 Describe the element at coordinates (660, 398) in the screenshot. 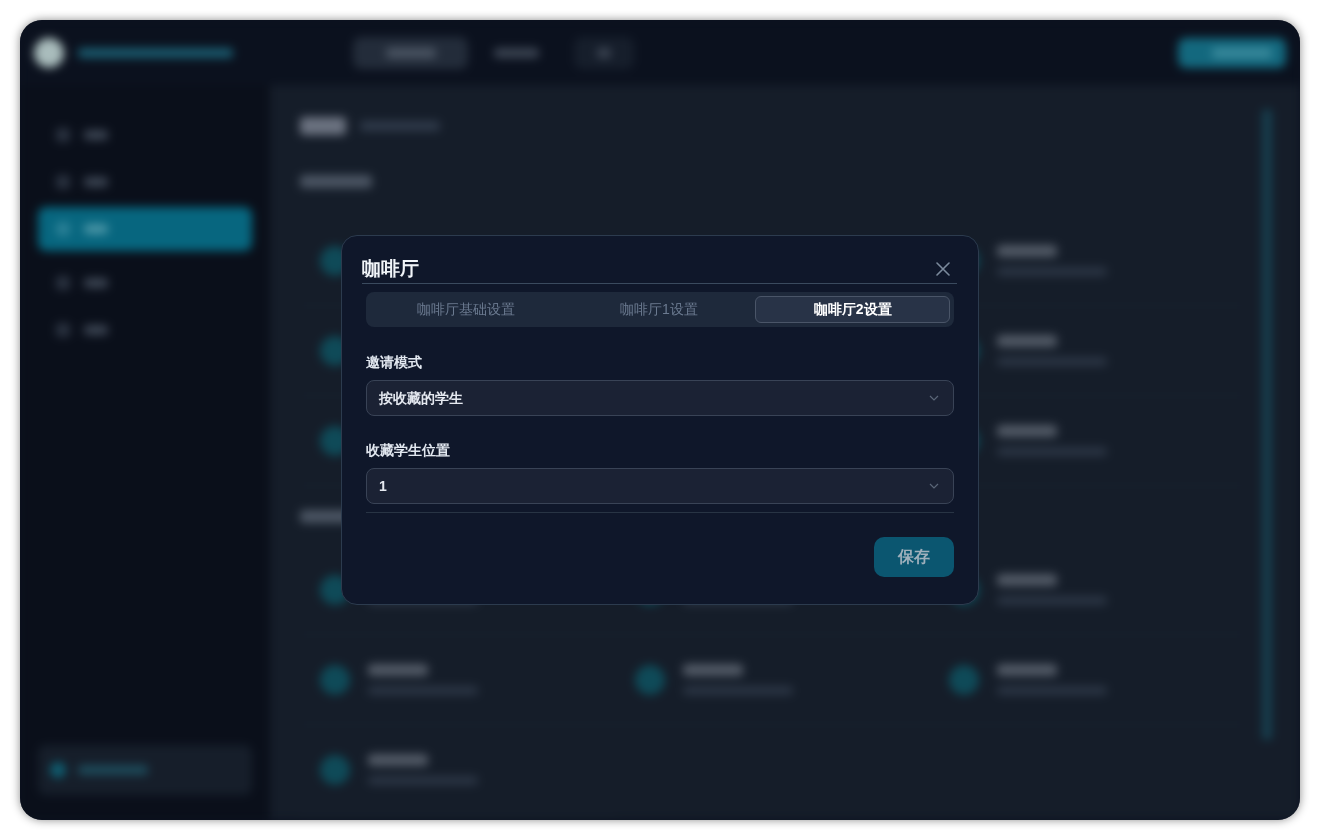

I see `dropdown-select: 按收藏的学生` at that location.